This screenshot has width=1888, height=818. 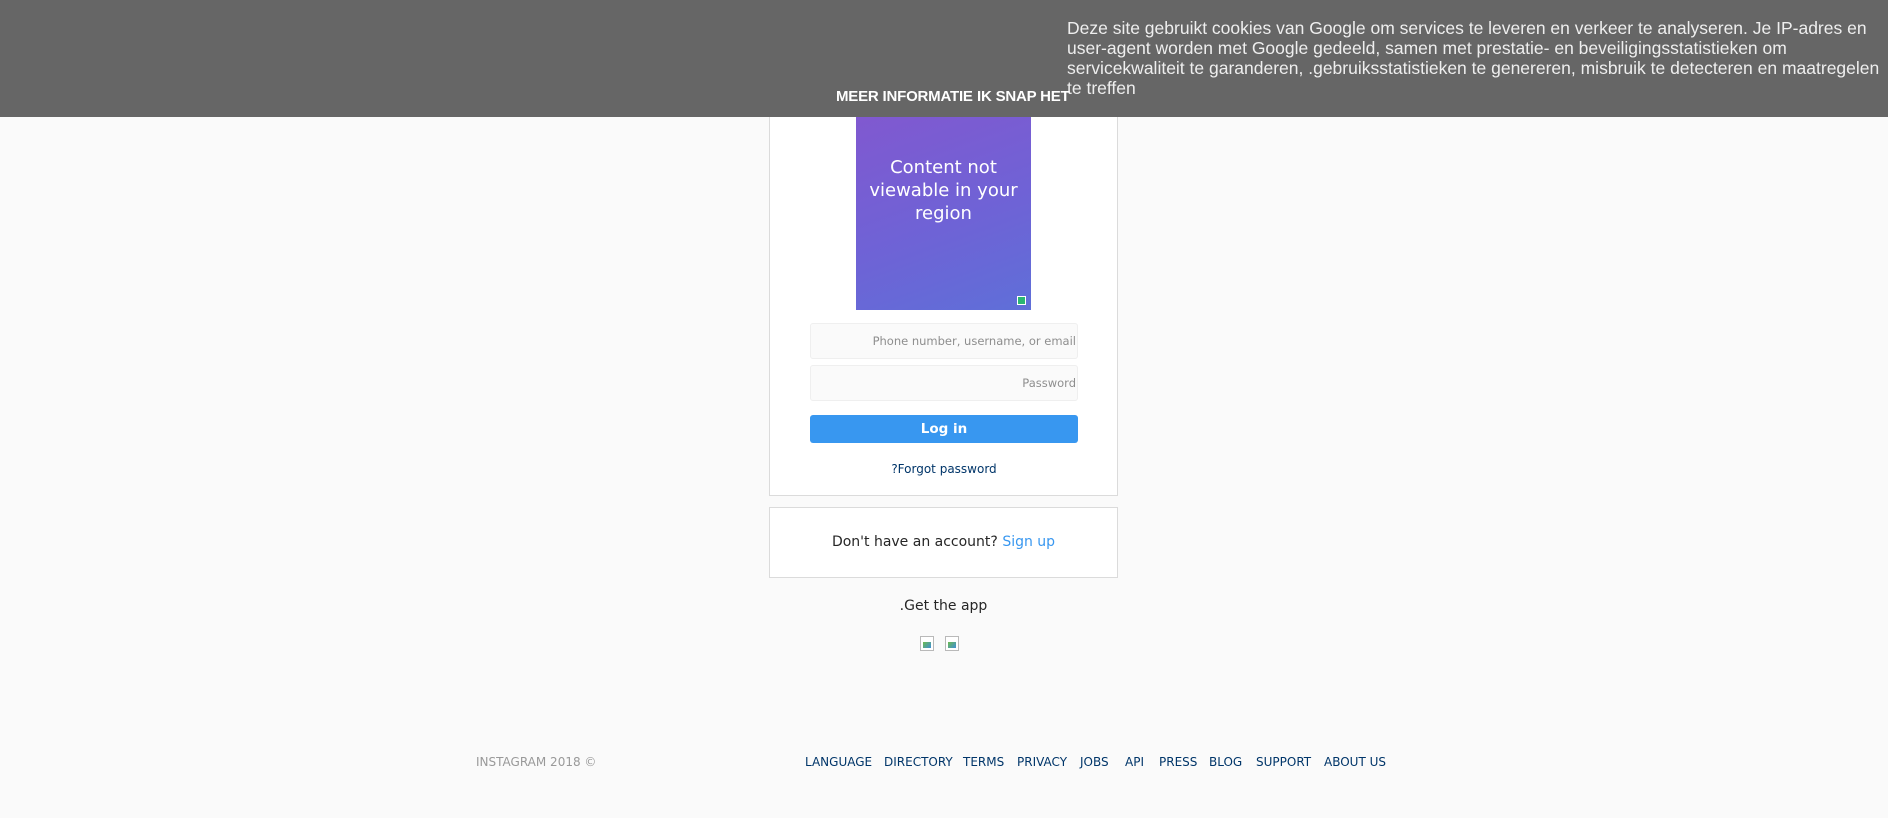 I want to click on signup-link: Sign up, so click(x=1028, y=542).